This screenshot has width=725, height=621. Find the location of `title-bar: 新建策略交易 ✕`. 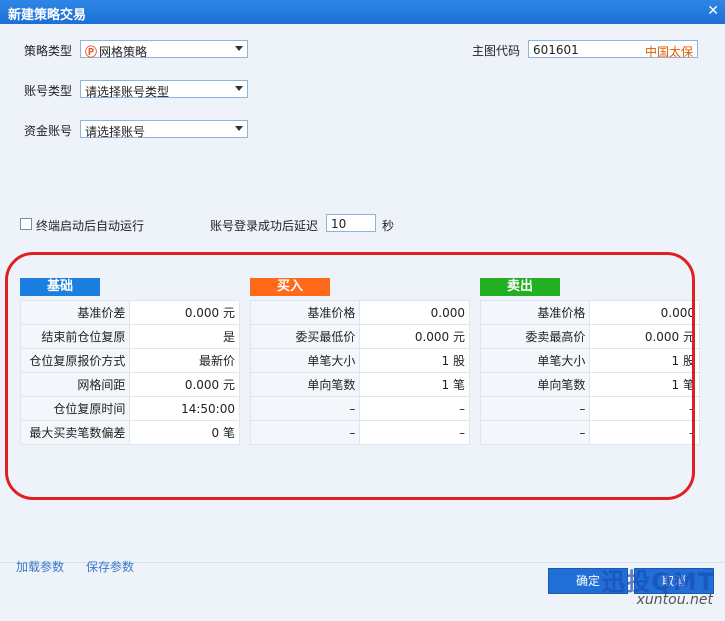

title-bar: 新建策略交易 ✕ is located at coordinates (362, 12).